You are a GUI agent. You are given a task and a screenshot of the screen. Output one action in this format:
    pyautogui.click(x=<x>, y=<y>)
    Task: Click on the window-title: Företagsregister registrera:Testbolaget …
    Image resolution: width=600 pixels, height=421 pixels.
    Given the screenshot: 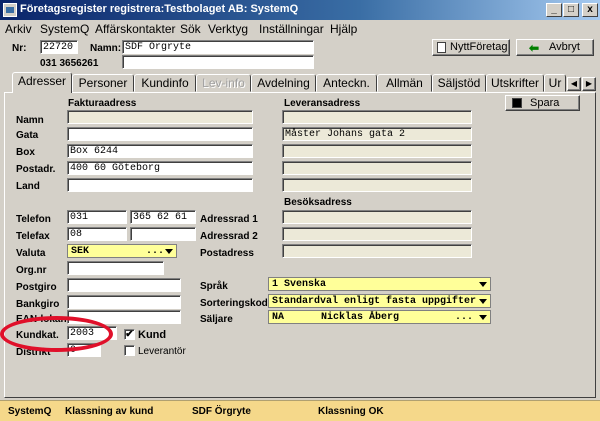 What is the action you would take?
    pyautogui.click(x=159, y=9)
    